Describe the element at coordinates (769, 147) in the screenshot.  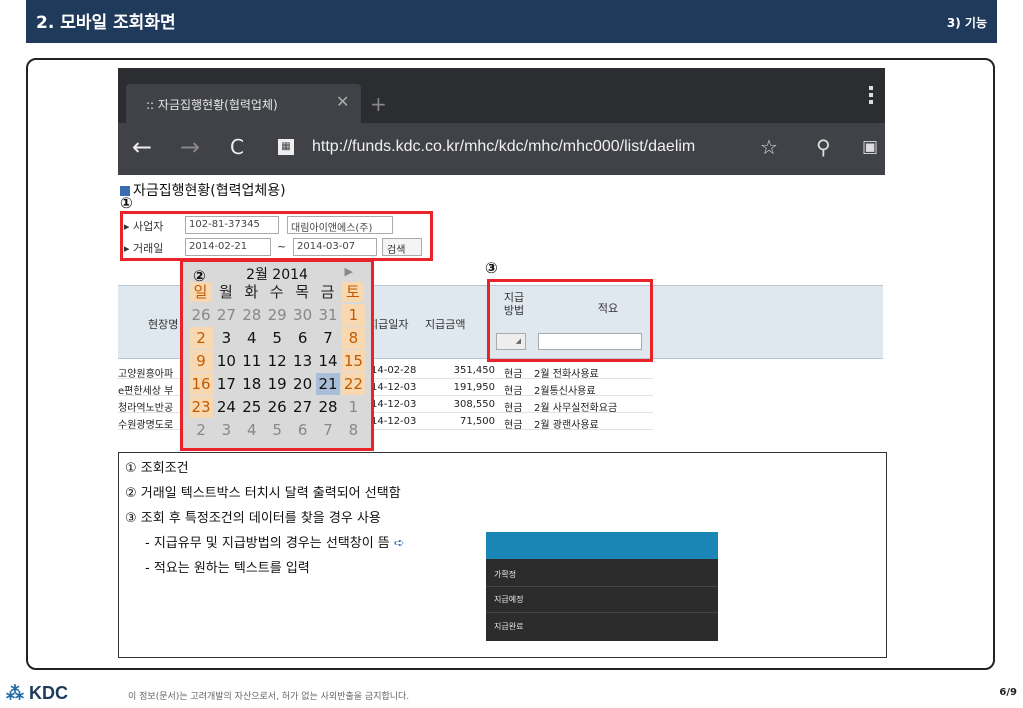
I see `bookmark-star-icon: ☆` at that location.